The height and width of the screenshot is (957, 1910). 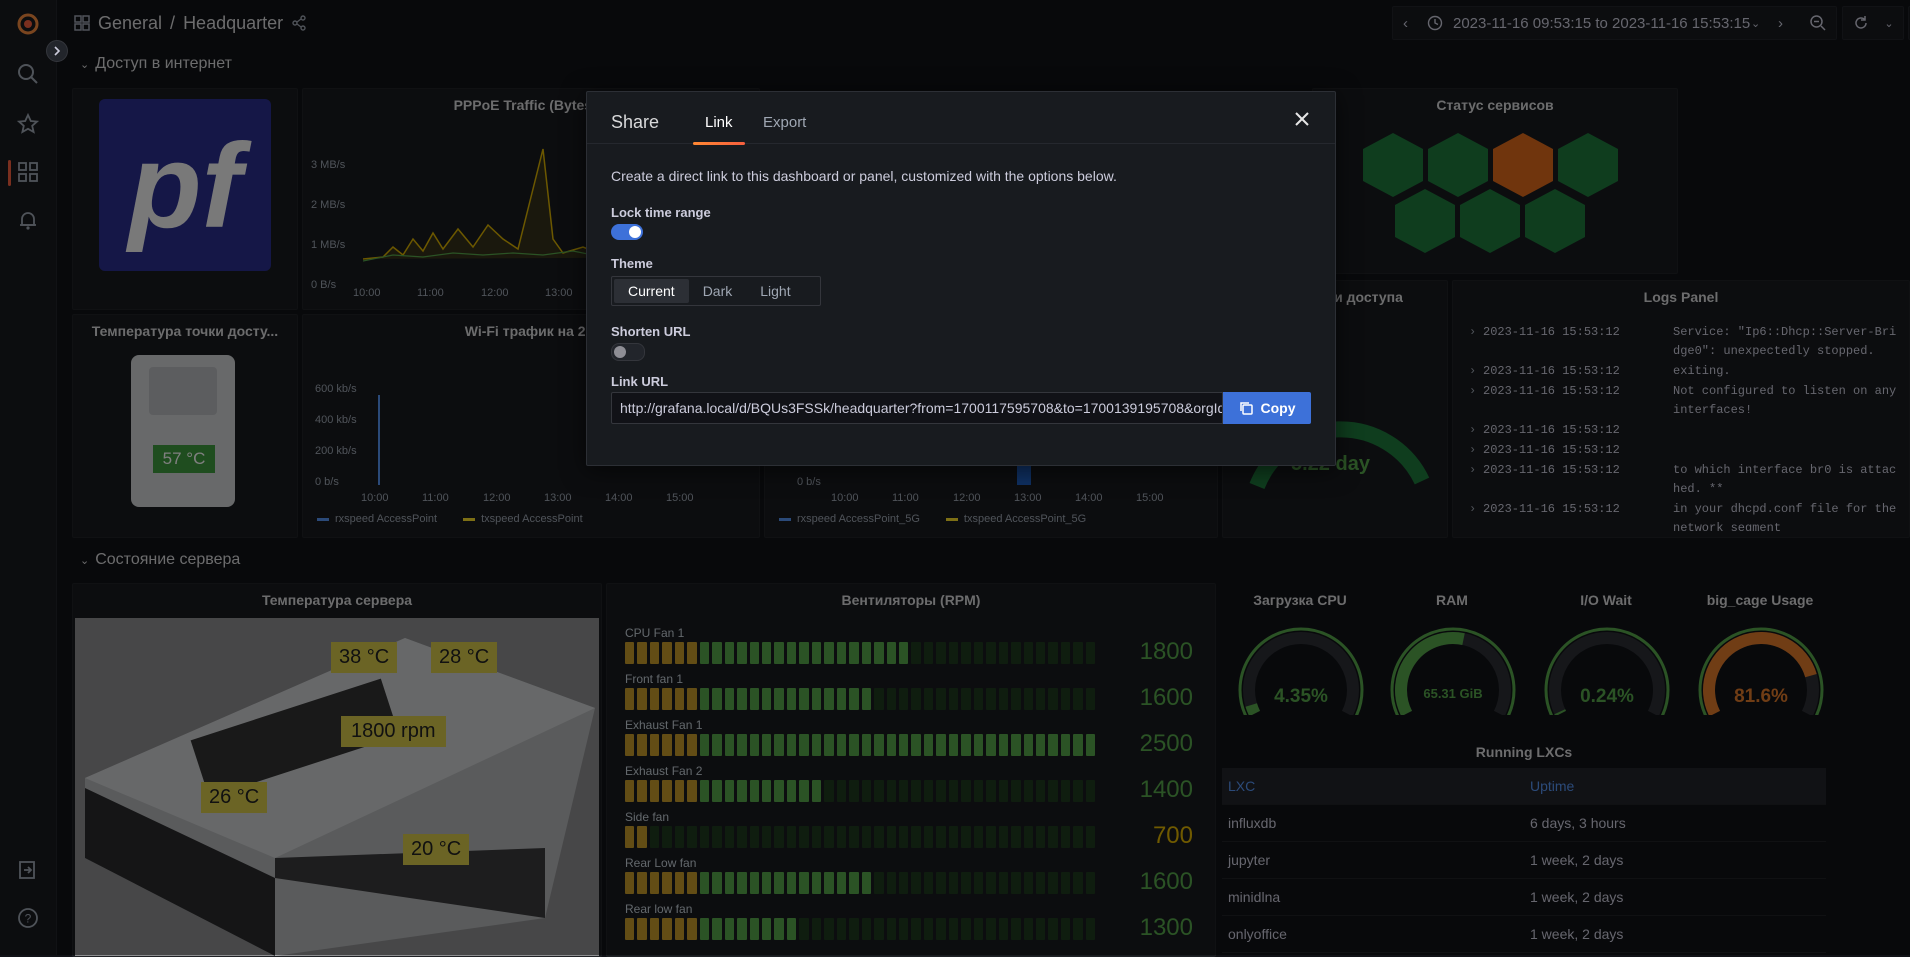 I want to click on link-url-label: Link URL, so click(x=640, y=381).